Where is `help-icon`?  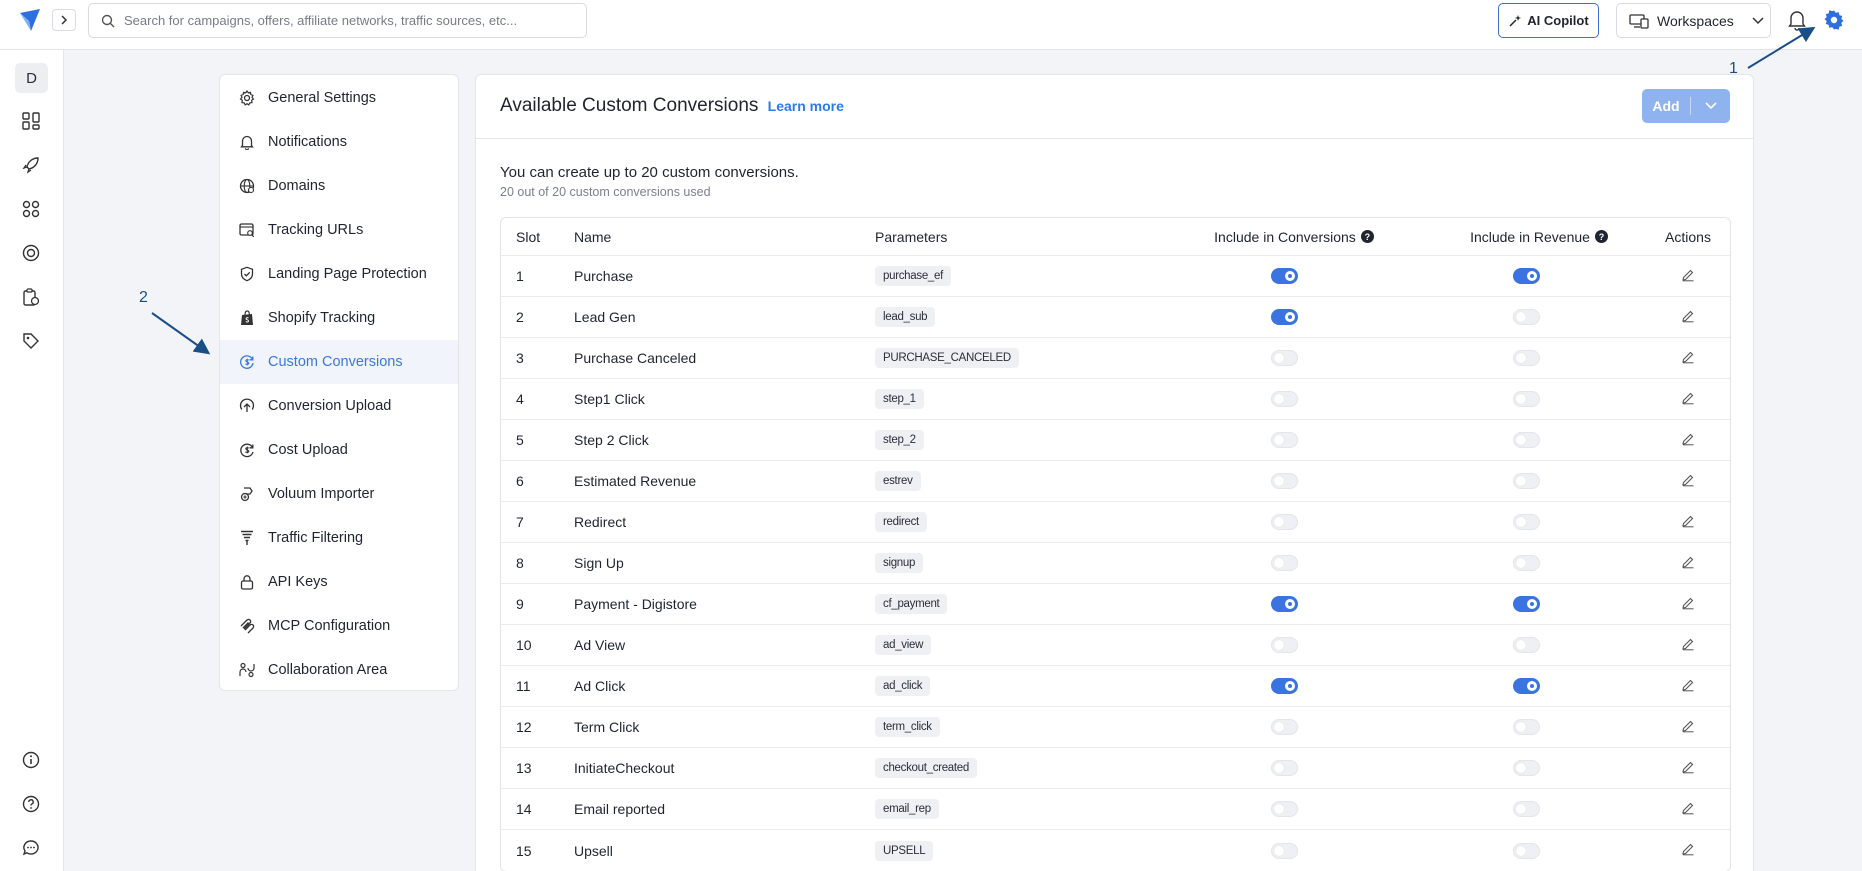
help-icon is located at coordinates (31, 804).